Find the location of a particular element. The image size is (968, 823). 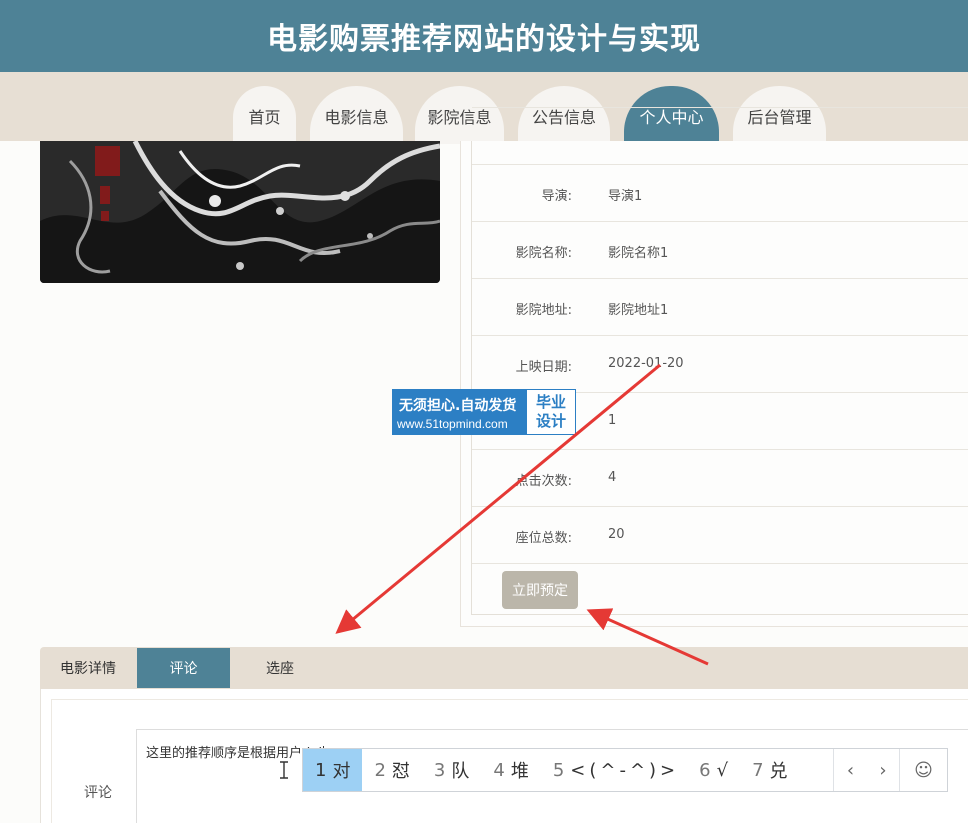

info-label: 座位总数: is located at coordinates (543, 538).